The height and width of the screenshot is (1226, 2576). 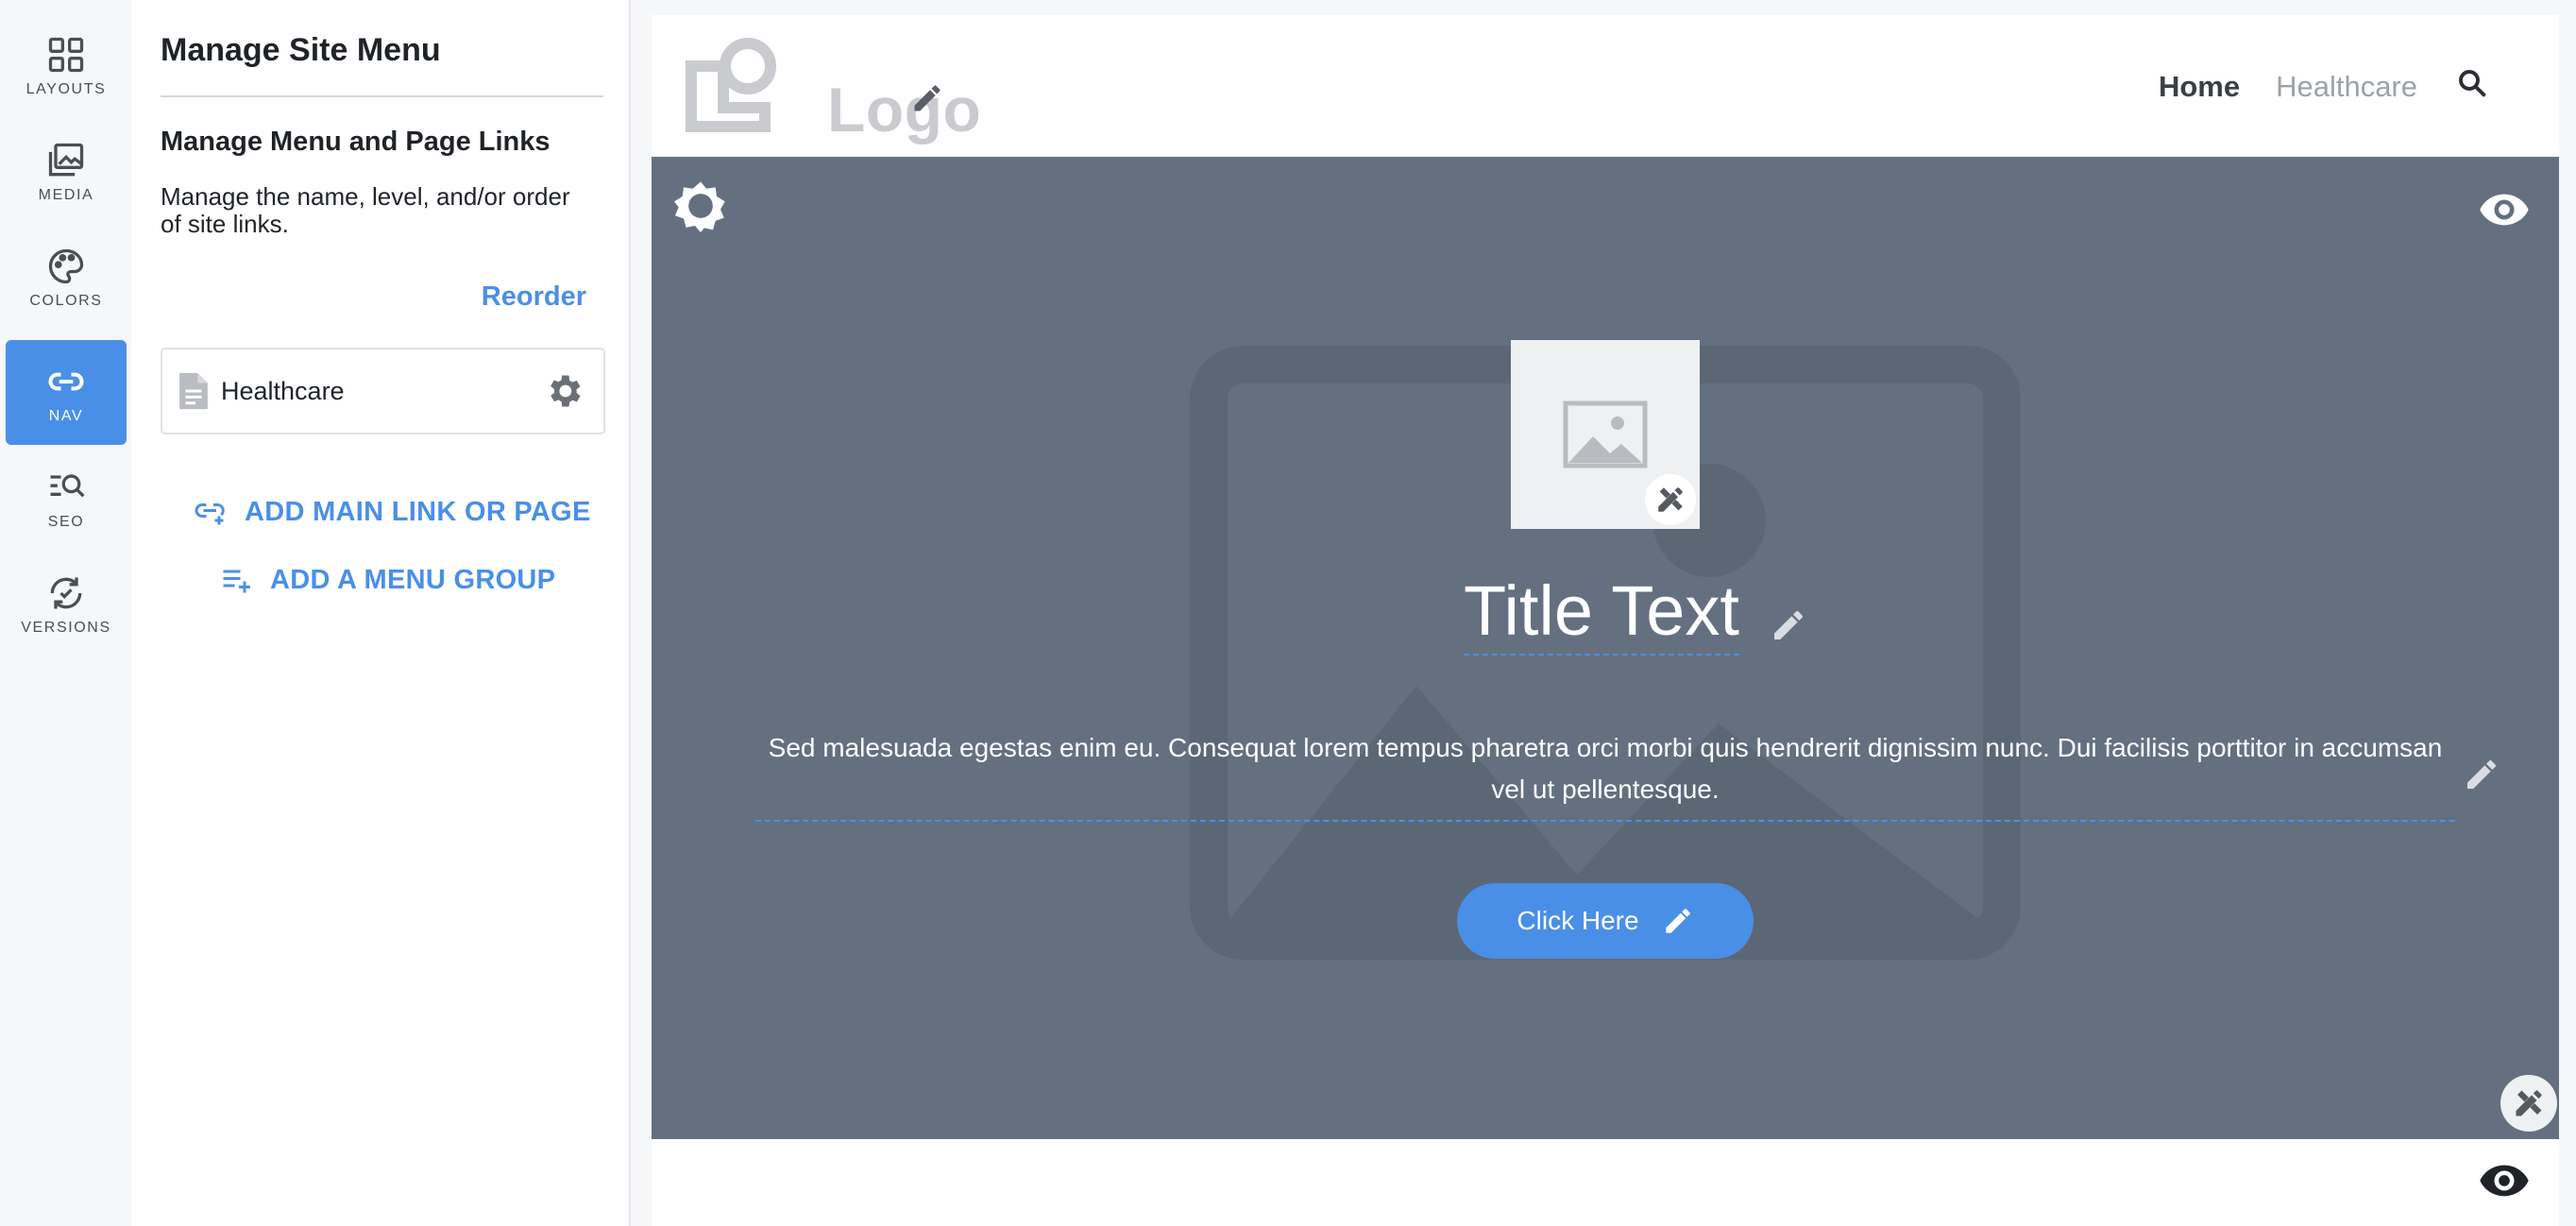 What do you see at coordinates (66, 159) in the screenshot?
I see `media-icon` at bounding box center [66, 159].